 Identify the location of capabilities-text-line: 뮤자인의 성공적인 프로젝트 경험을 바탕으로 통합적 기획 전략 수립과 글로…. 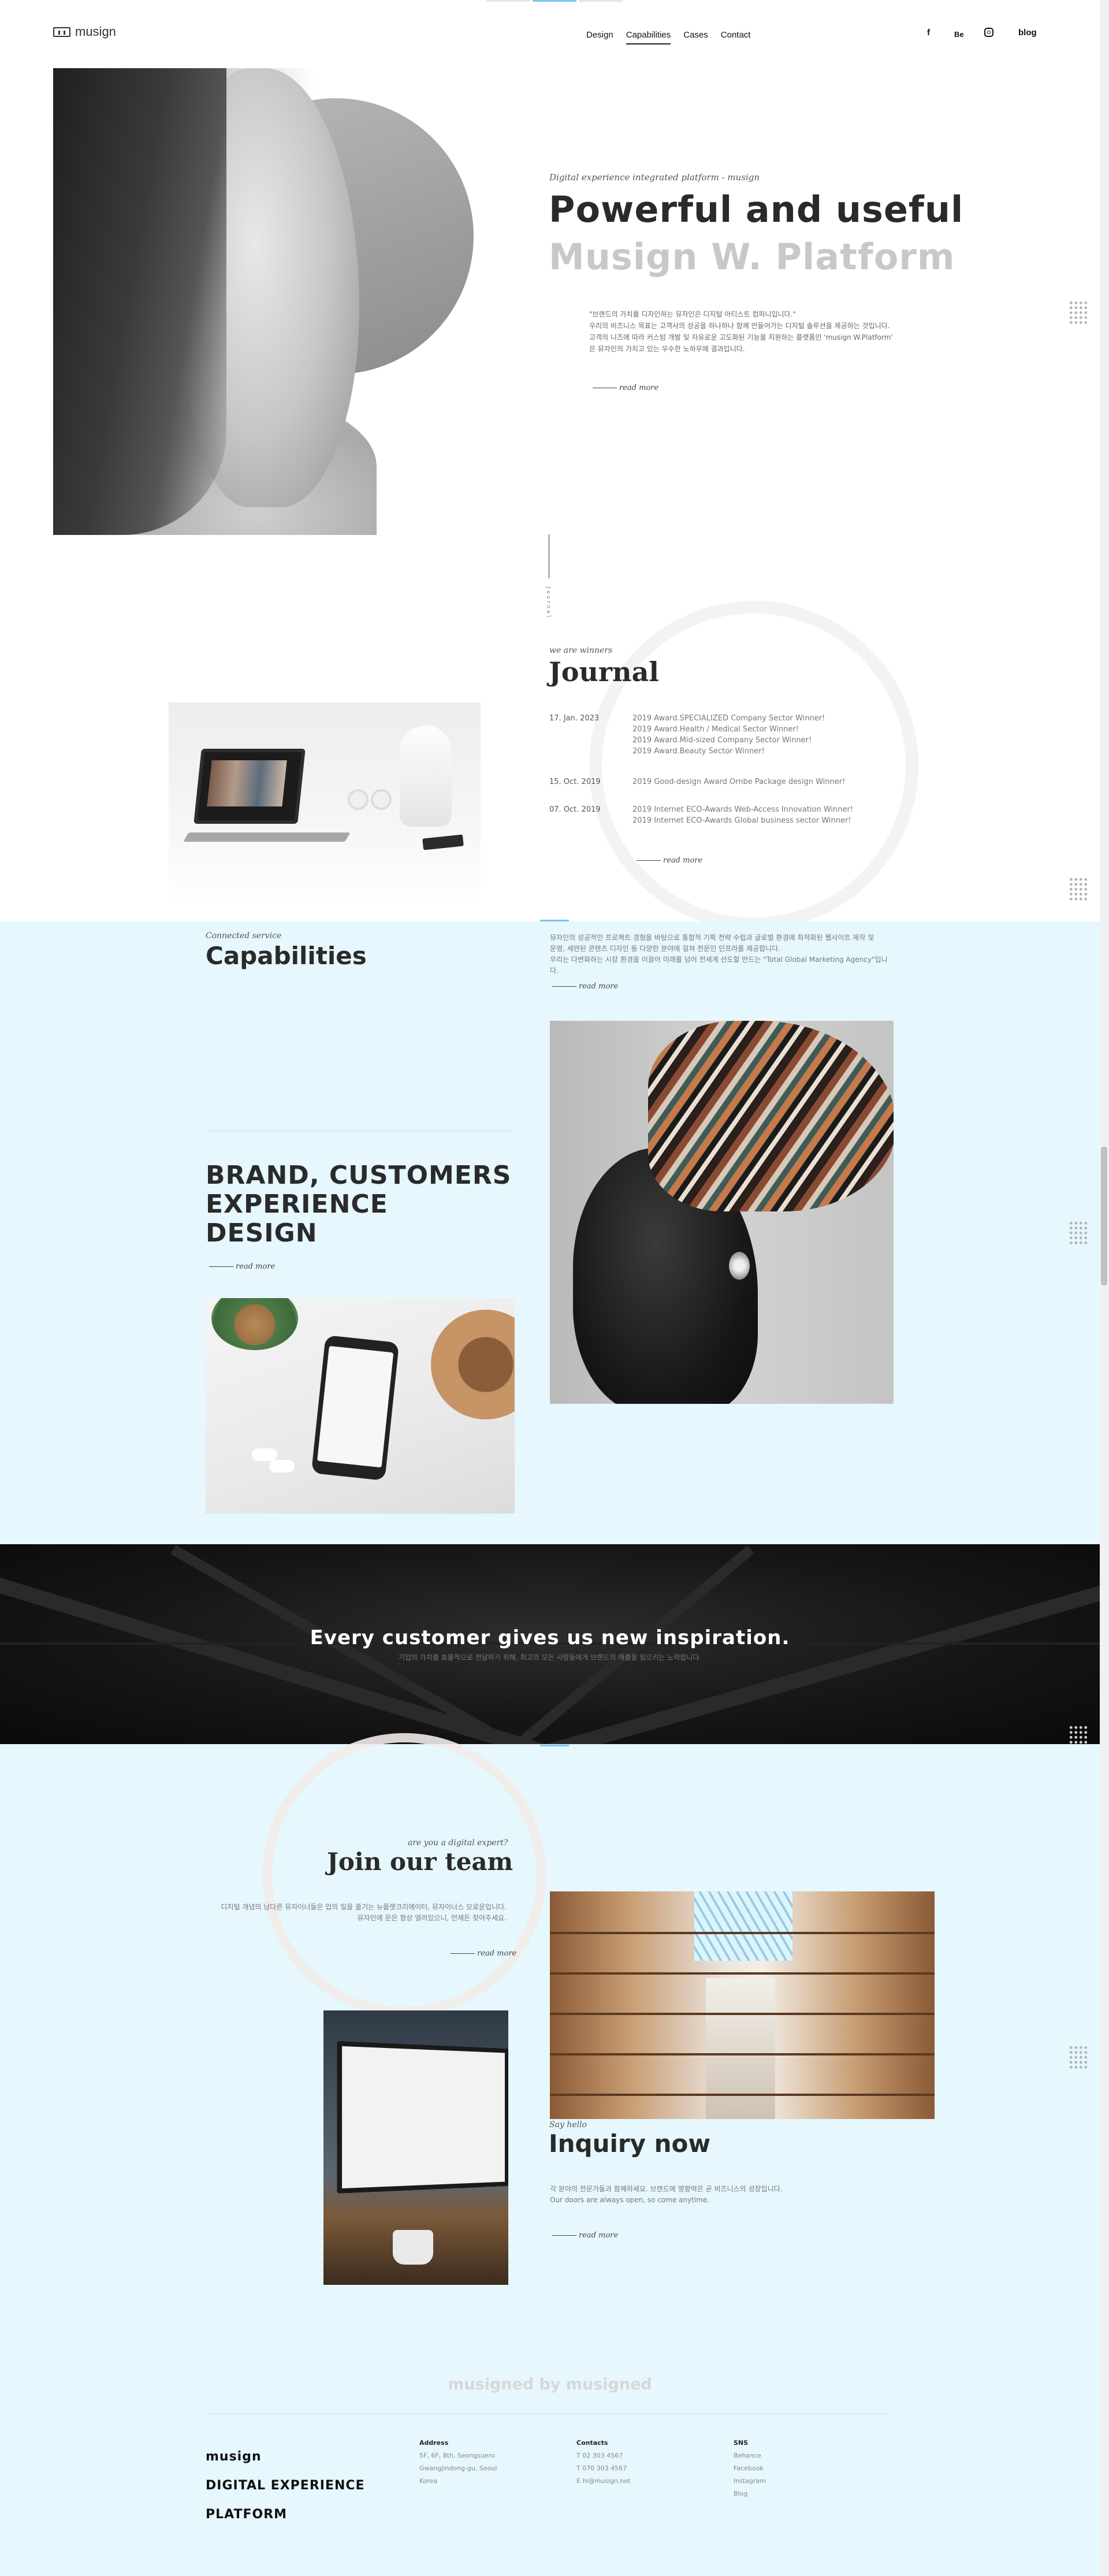
(712, 938).